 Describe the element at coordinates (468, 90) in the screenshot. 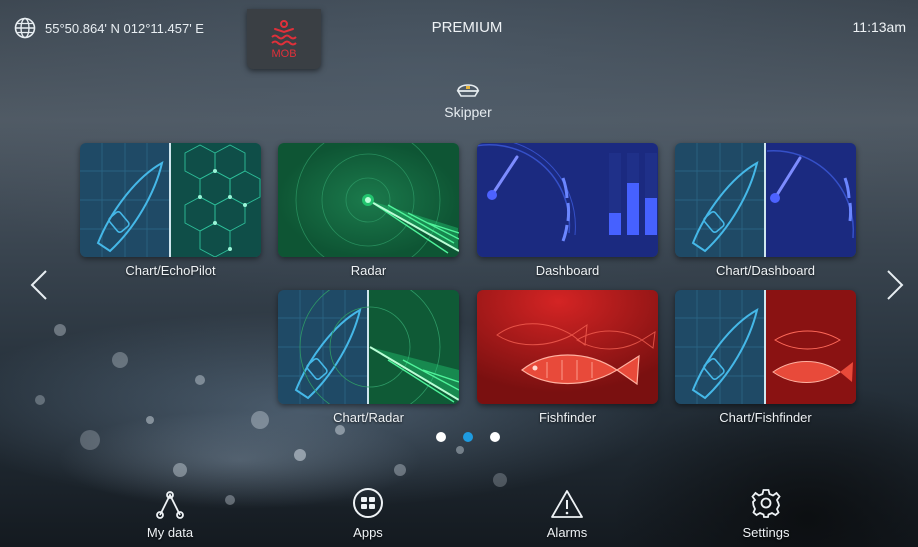

I see `captain-hat-icon` at that location.